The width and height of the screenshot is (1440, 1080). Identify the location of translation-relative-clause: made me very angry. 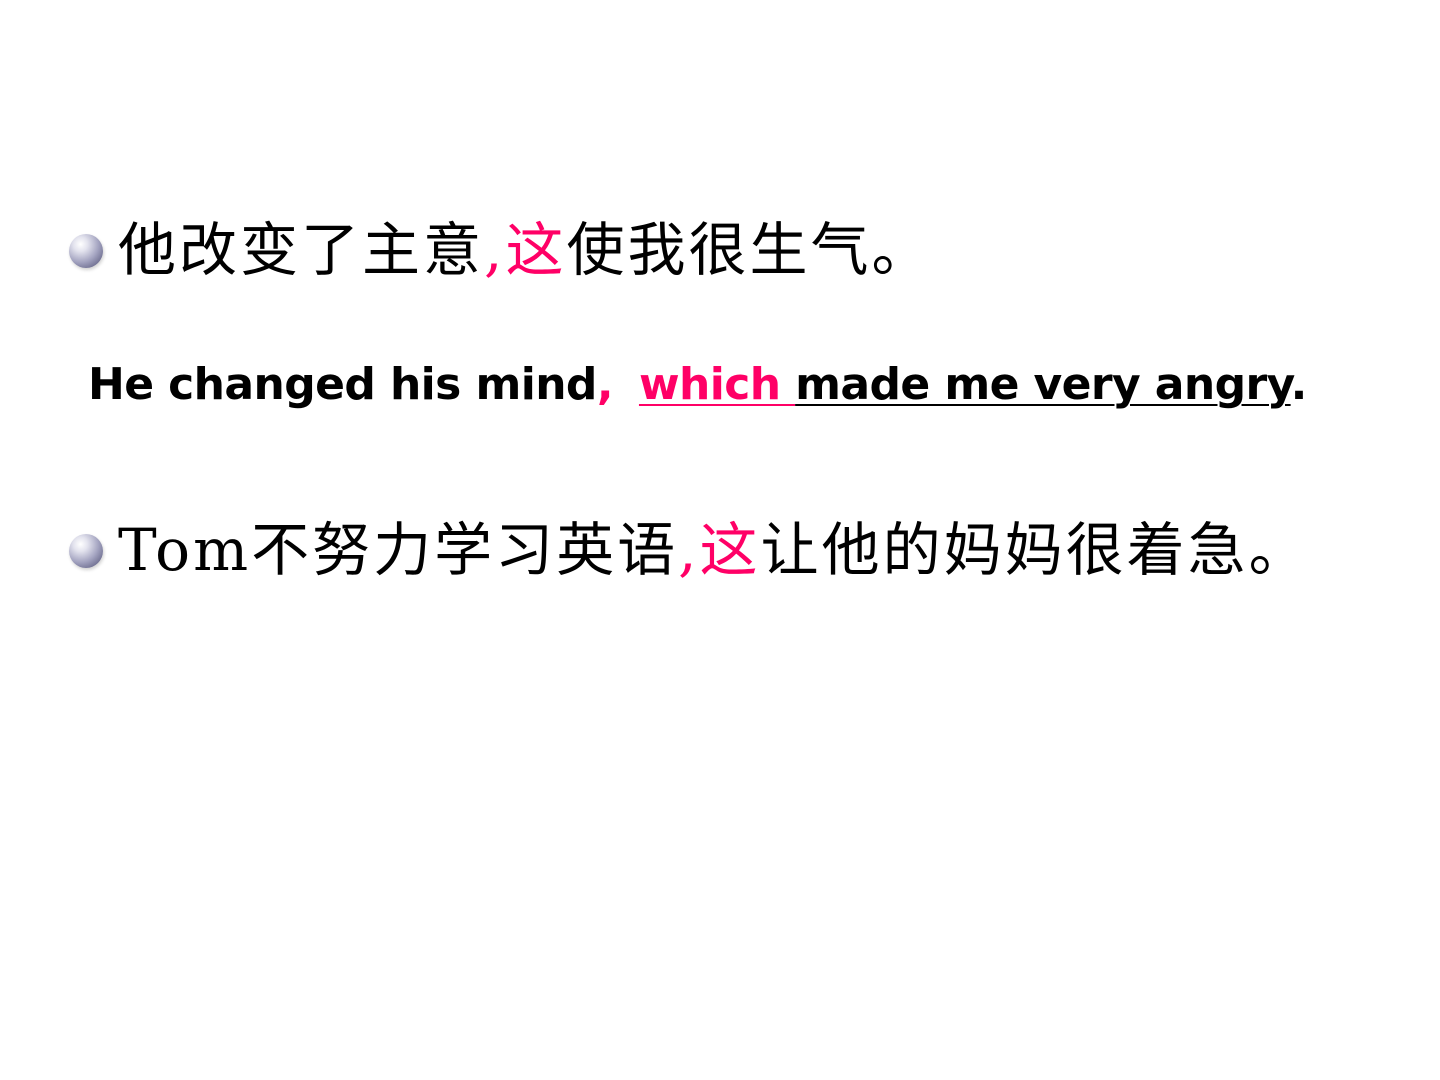
(1043, 384).